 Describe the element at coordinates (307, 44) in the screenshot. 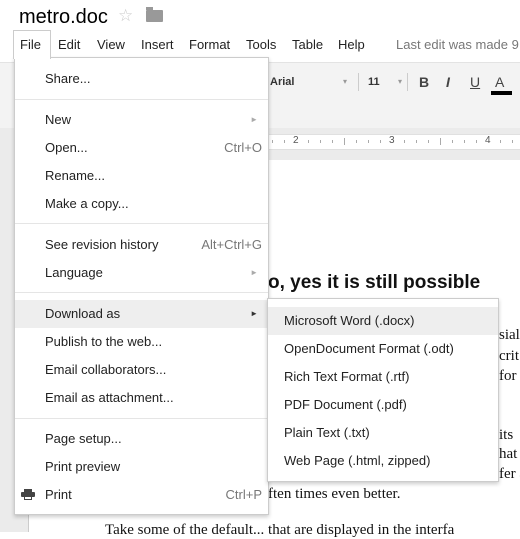

I see `menu-table: Table` at that location.